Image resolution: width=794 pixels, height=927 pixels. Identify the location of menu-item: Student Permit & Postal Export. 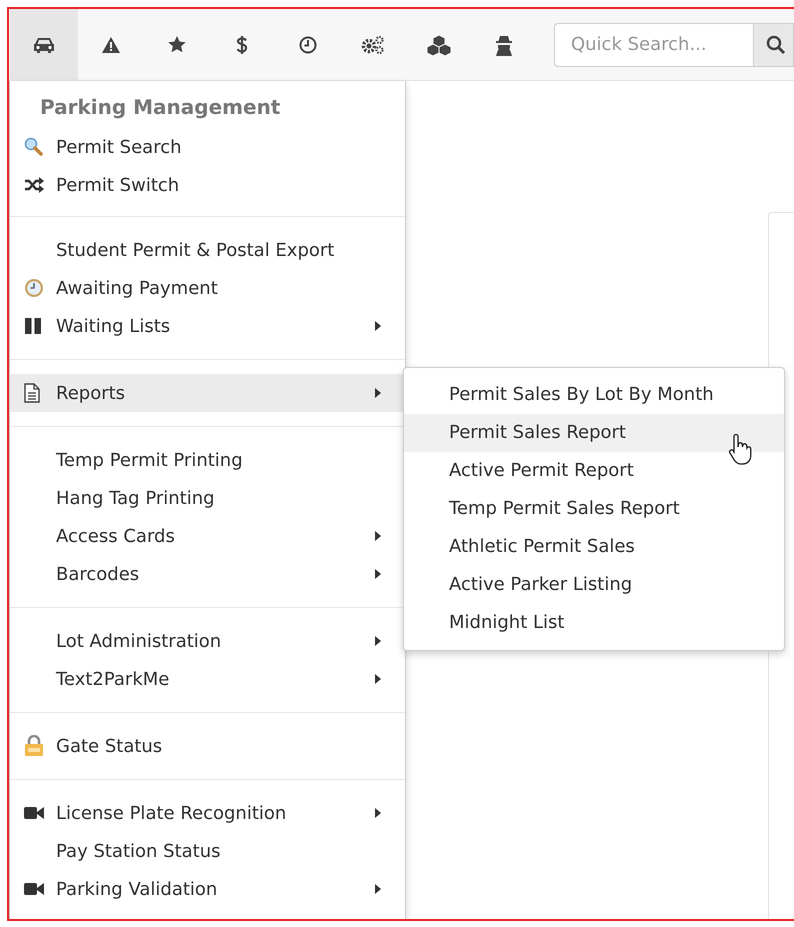
(207, 250).